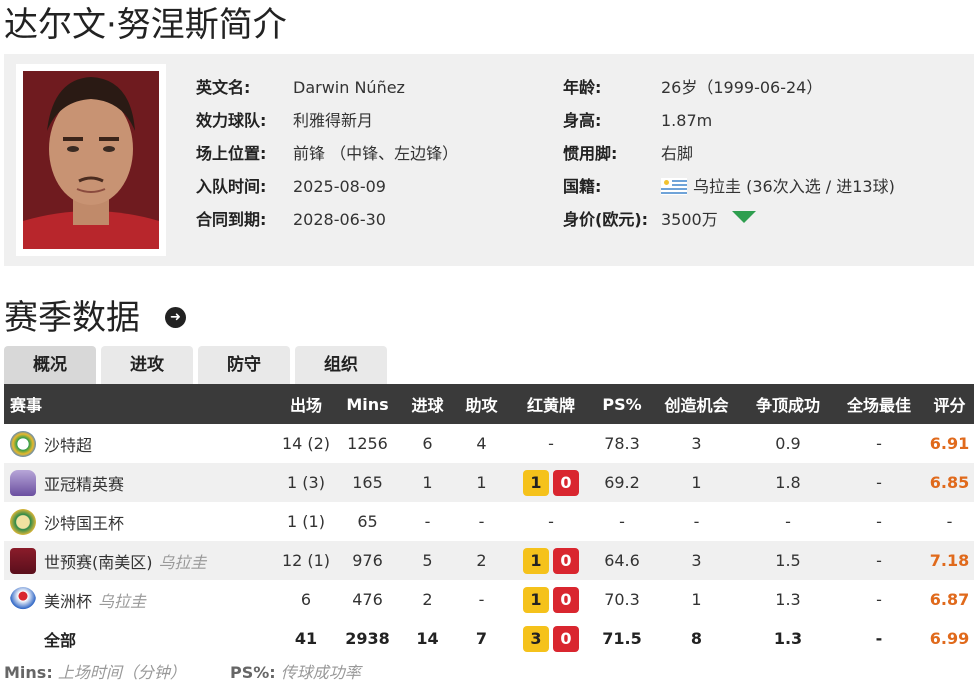 The width and height of the screenshot is (974, 684). I want to click on table-cell: 8, so click(696, 638).